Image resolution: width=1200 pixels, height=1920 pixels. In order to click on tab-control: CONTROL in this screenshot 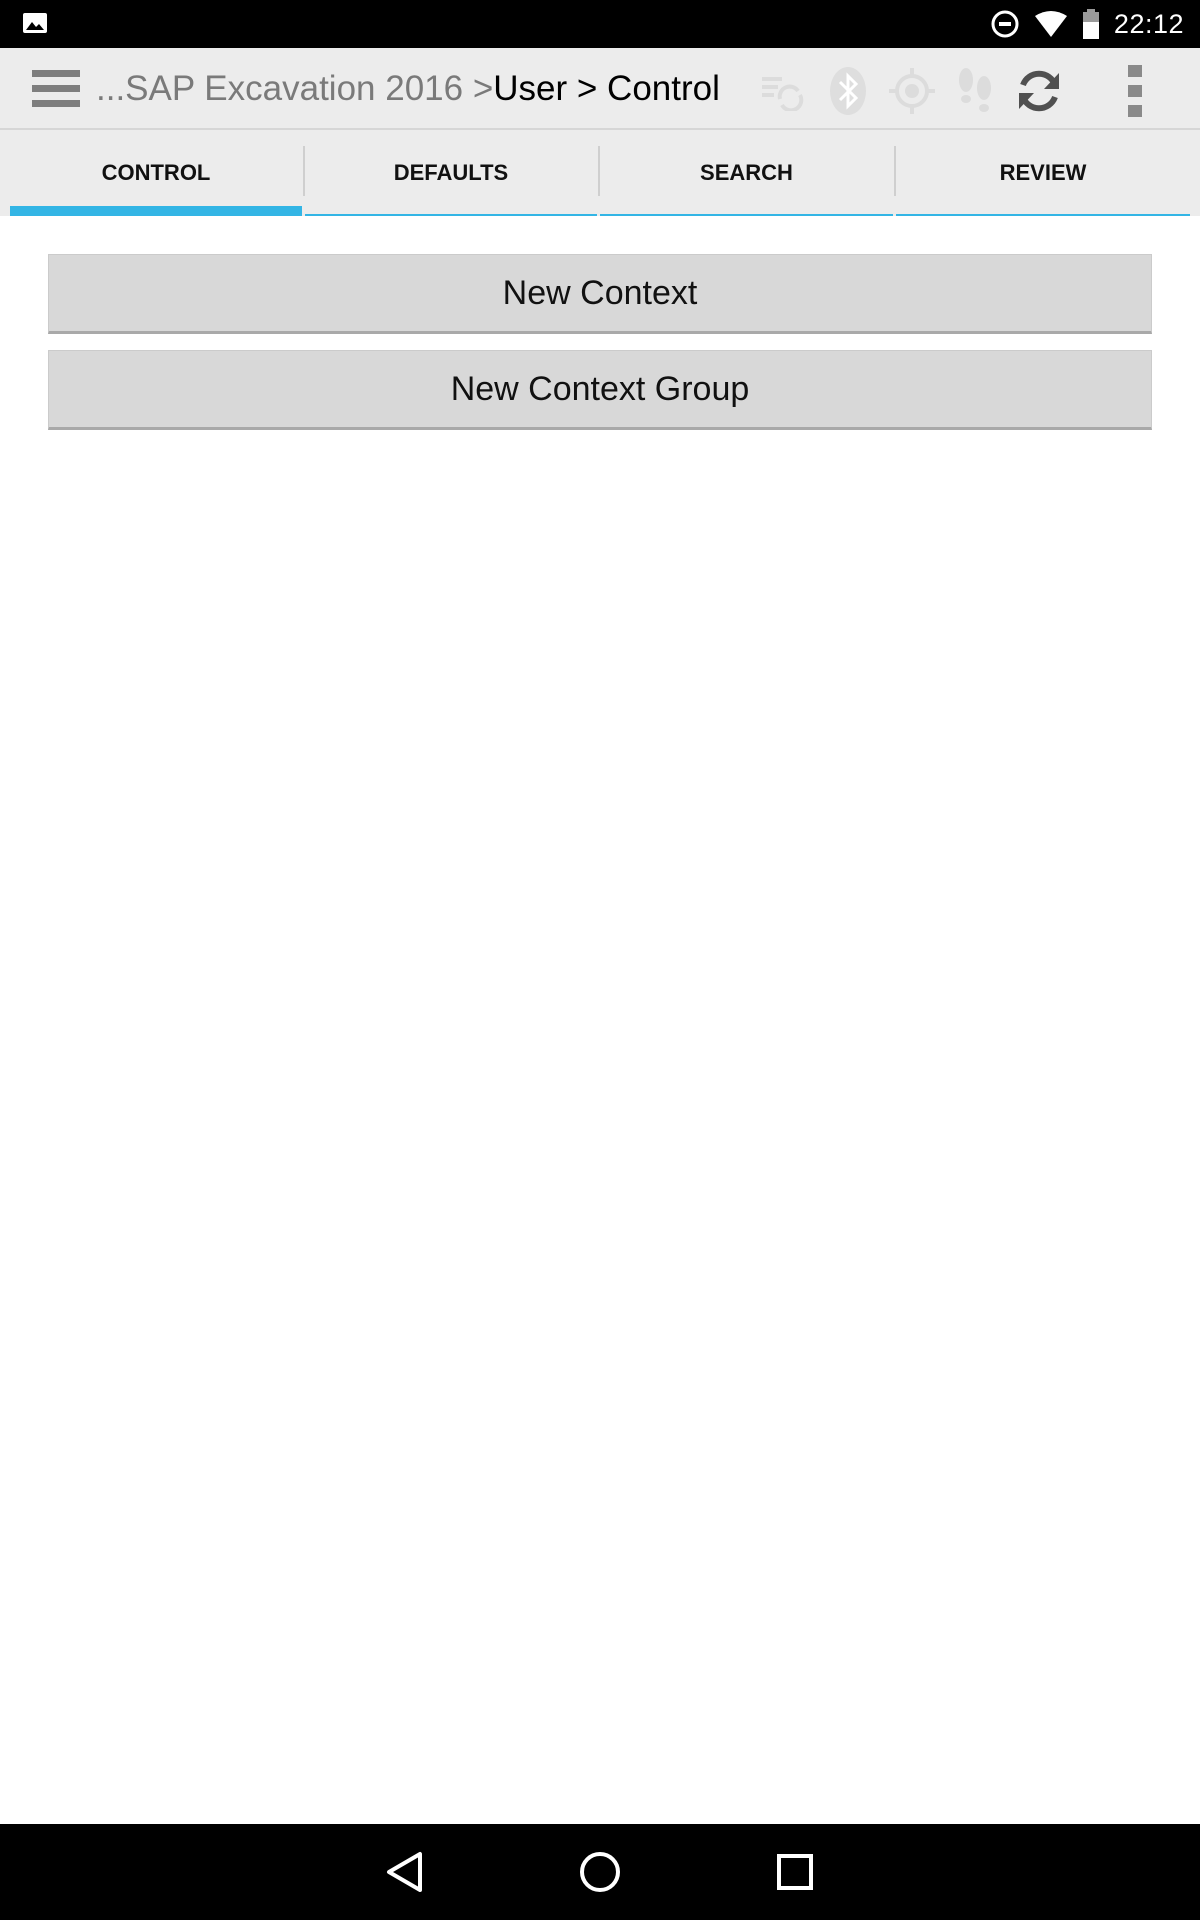, I will do `click(156, 173)`.